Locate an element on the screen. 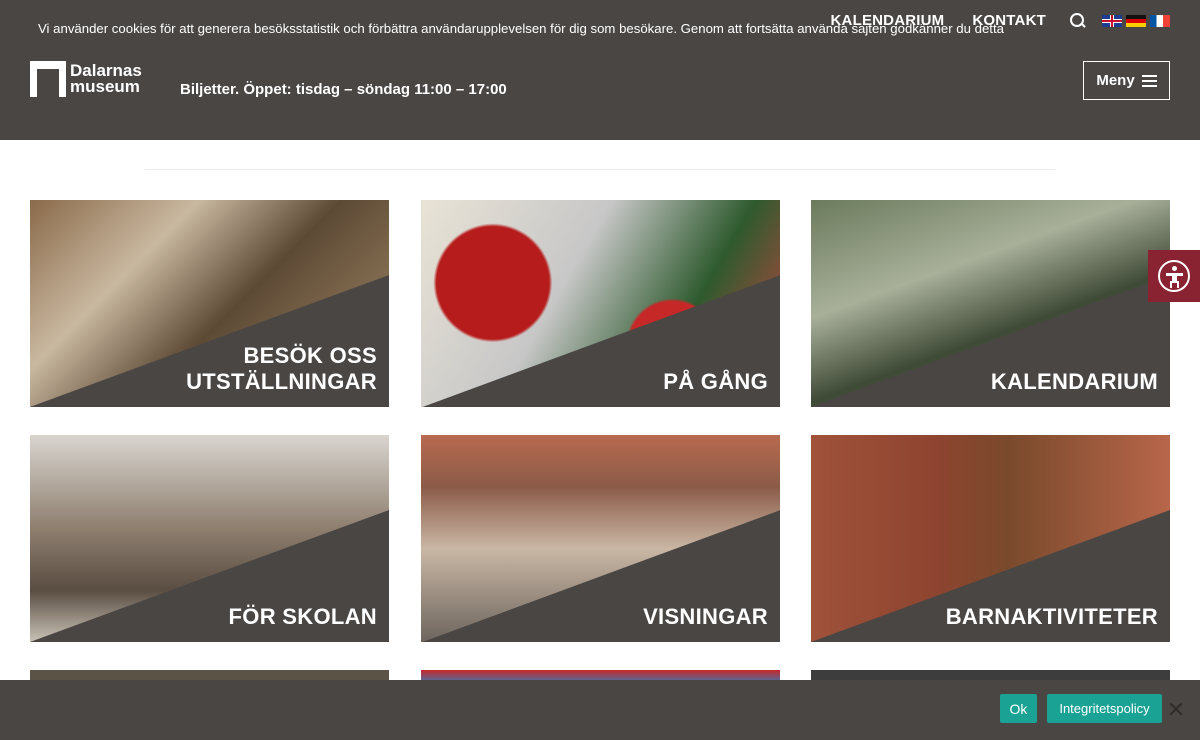  tile-label: FÖR SKOLAN is located at coordinates (302, 616).